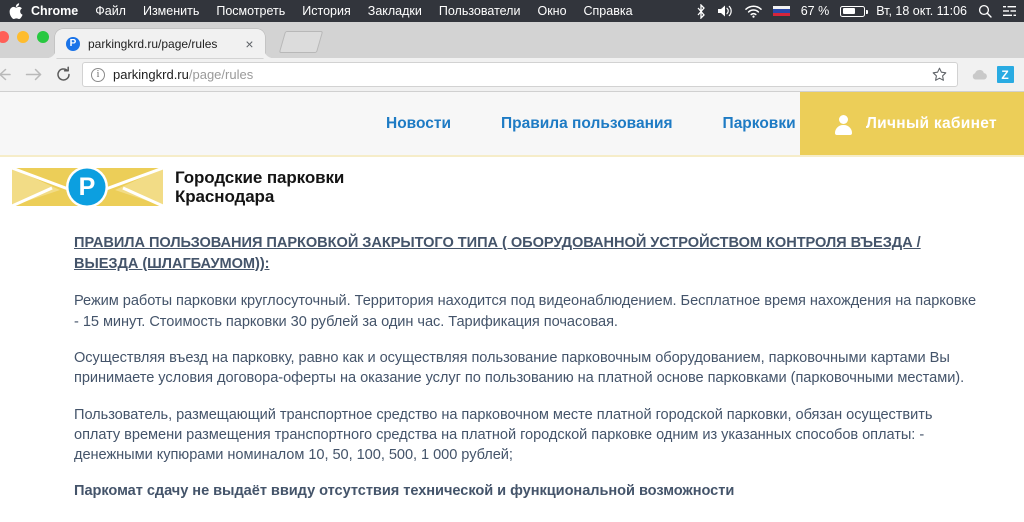 Image resolution: width=1024 pixels, height=522 pixels. I want to click on menubar-status-area: 67 % Вт, 18 окт. 11:06, so click(857, 11).